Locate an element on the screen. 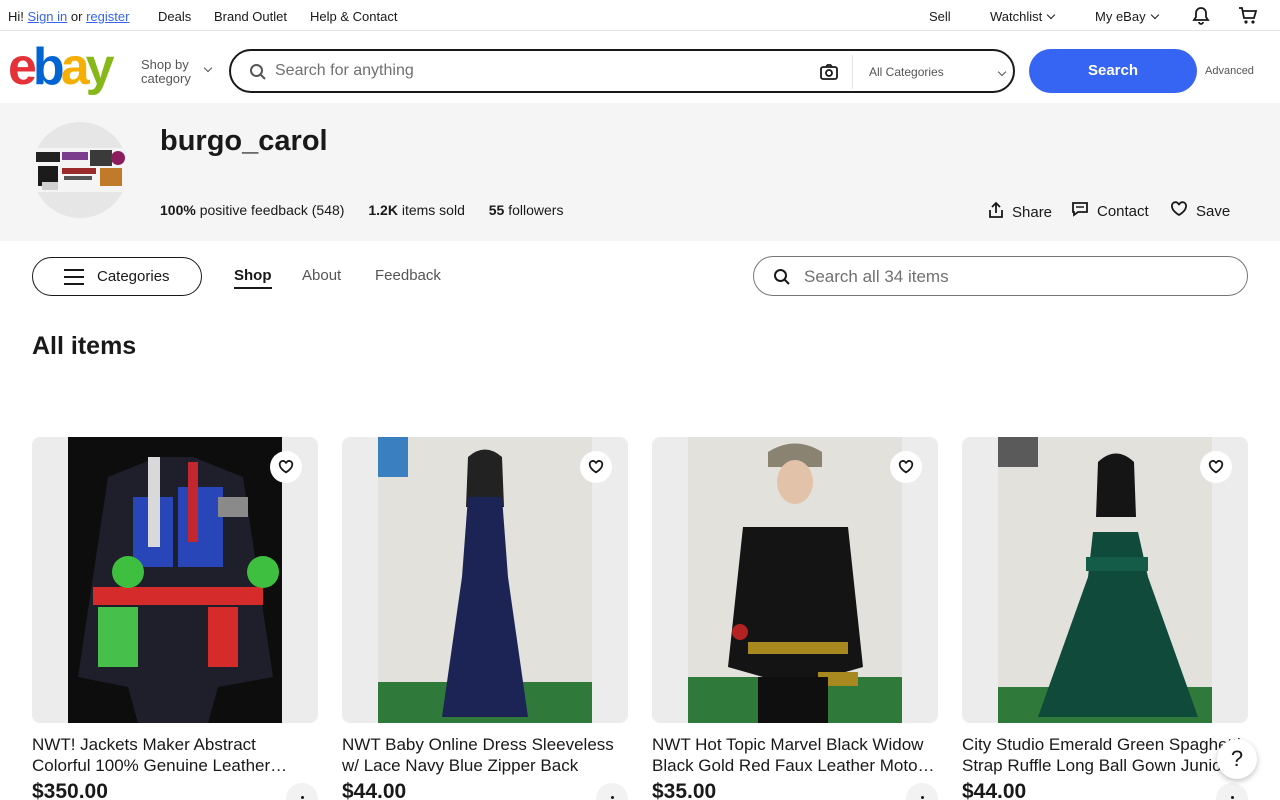  followers-text: followers is located at coordinates (536, 210).